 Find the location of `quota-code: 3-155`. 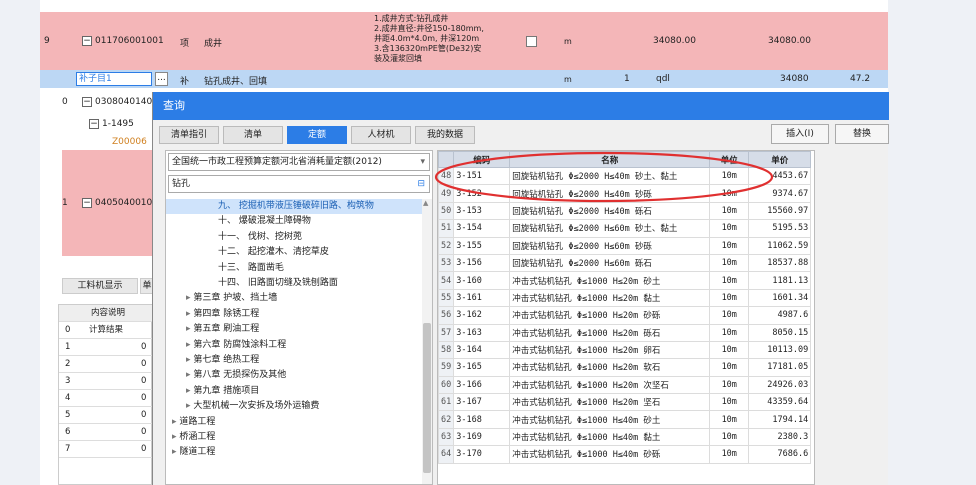

quota-code: 3-155 is located at coordinates (482, 245).